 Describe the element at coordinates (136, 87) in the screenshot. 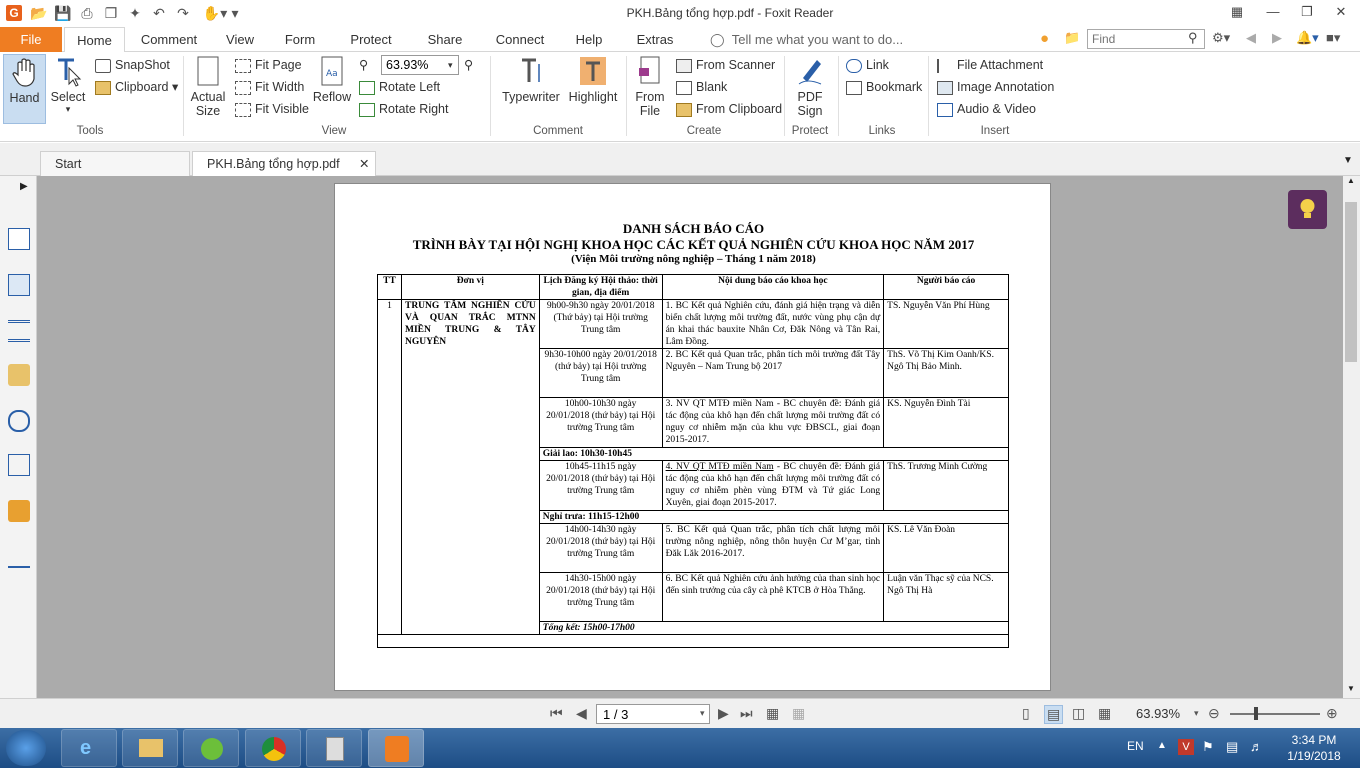

I see `clipboard-button: Clipboard ▾` at that location.